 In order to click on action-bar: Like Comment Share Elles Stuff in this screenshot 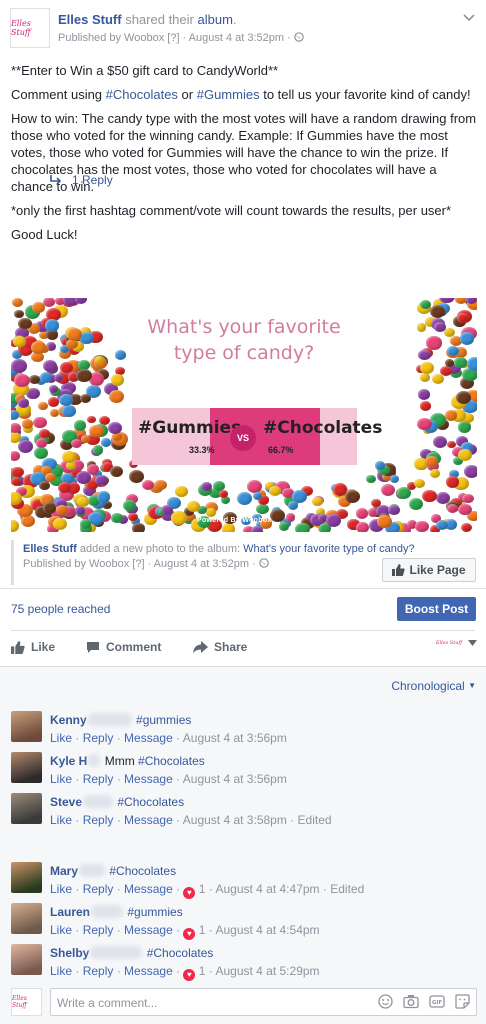, I will do `click(244, 648)`.